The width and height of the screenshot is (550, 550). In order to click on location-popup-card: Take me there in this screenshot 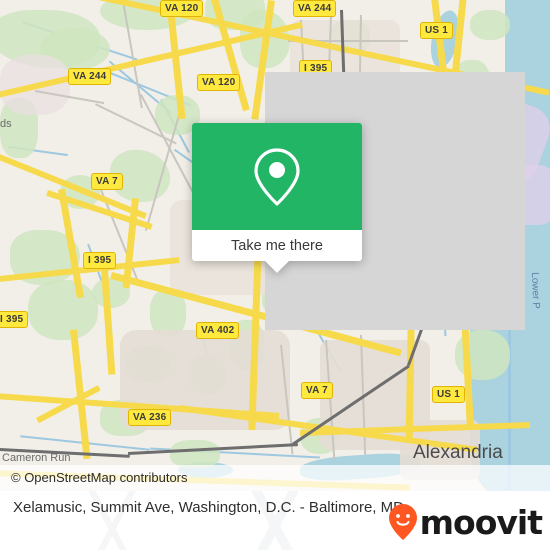, I will do `click(277, 198)`.